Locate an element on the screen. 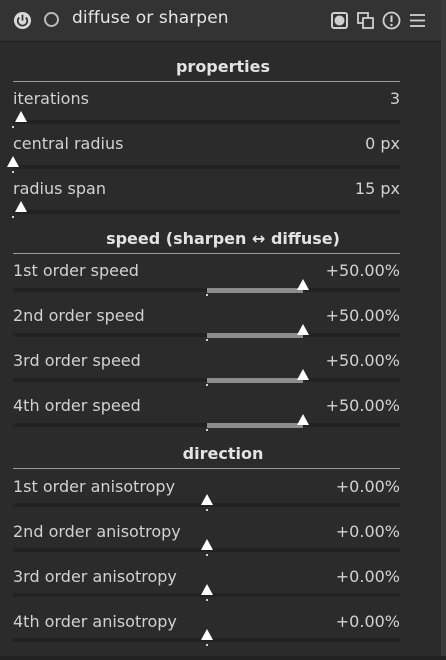 This screenshot has width=446, height=660. slider-label: central radius is located at coordinates (68, 143).